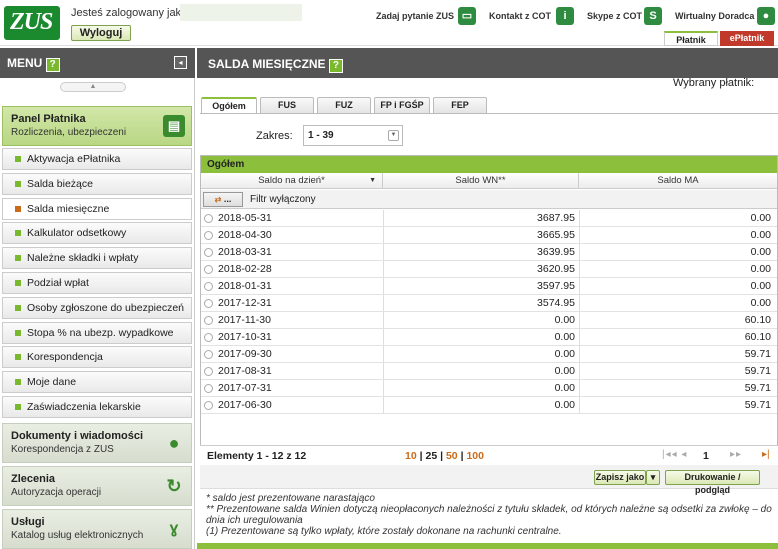 Image resolution: width=778 pixels, height=549 pixels. I want to click on tab-fp-fgsp: FP i FGŚP, so click(402, 105).